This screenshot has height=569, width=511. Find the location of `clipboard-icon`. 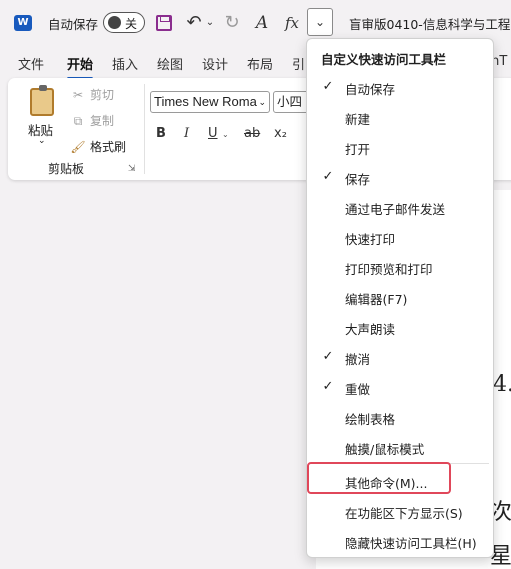

clipboard-icon is located at coordinates (42, 100).